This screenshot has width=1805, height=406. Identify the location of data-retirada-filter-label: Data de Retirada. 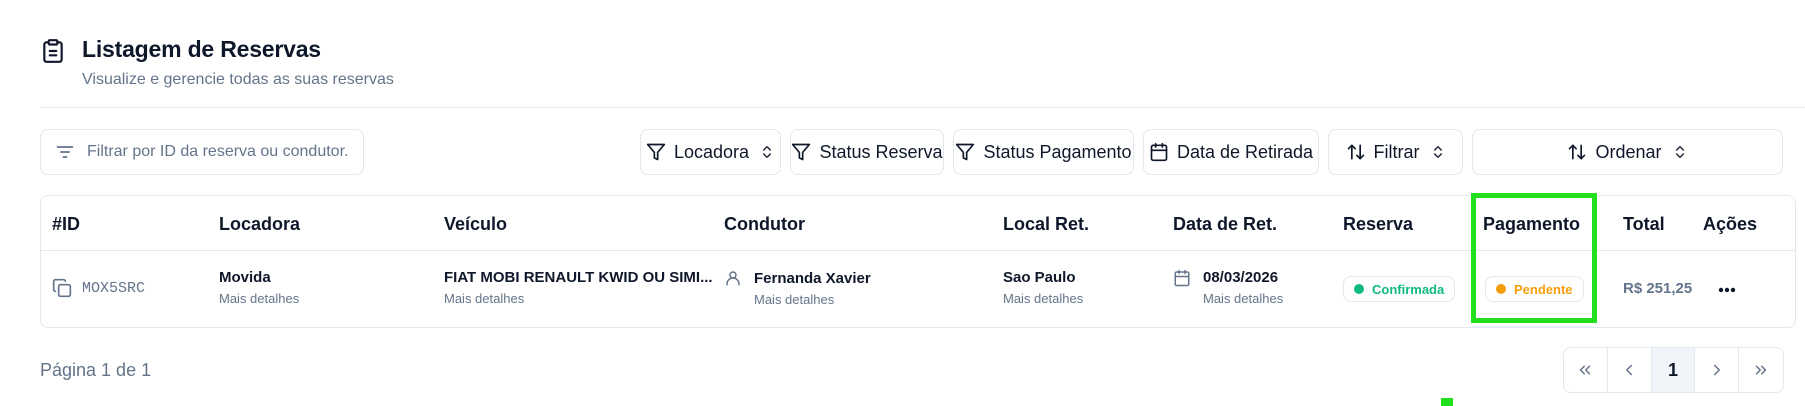
(1245, 151).